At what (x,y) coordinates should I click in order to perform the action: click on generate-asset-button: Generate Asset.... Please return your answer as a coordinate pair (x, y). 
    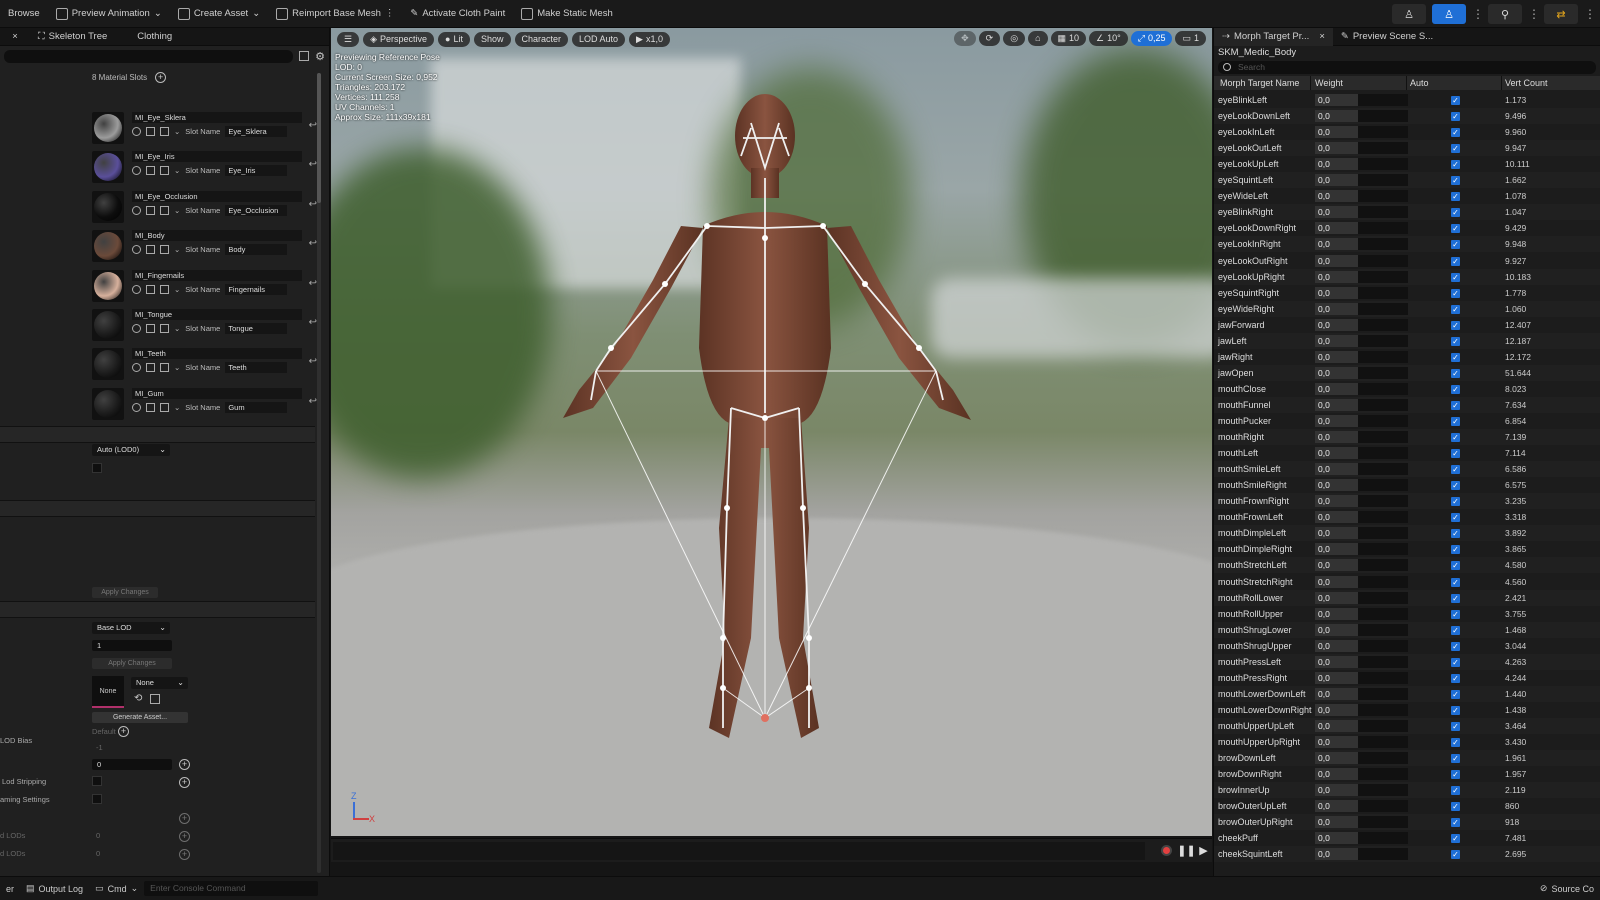
    Looking at the image, I should click on (140, 717).